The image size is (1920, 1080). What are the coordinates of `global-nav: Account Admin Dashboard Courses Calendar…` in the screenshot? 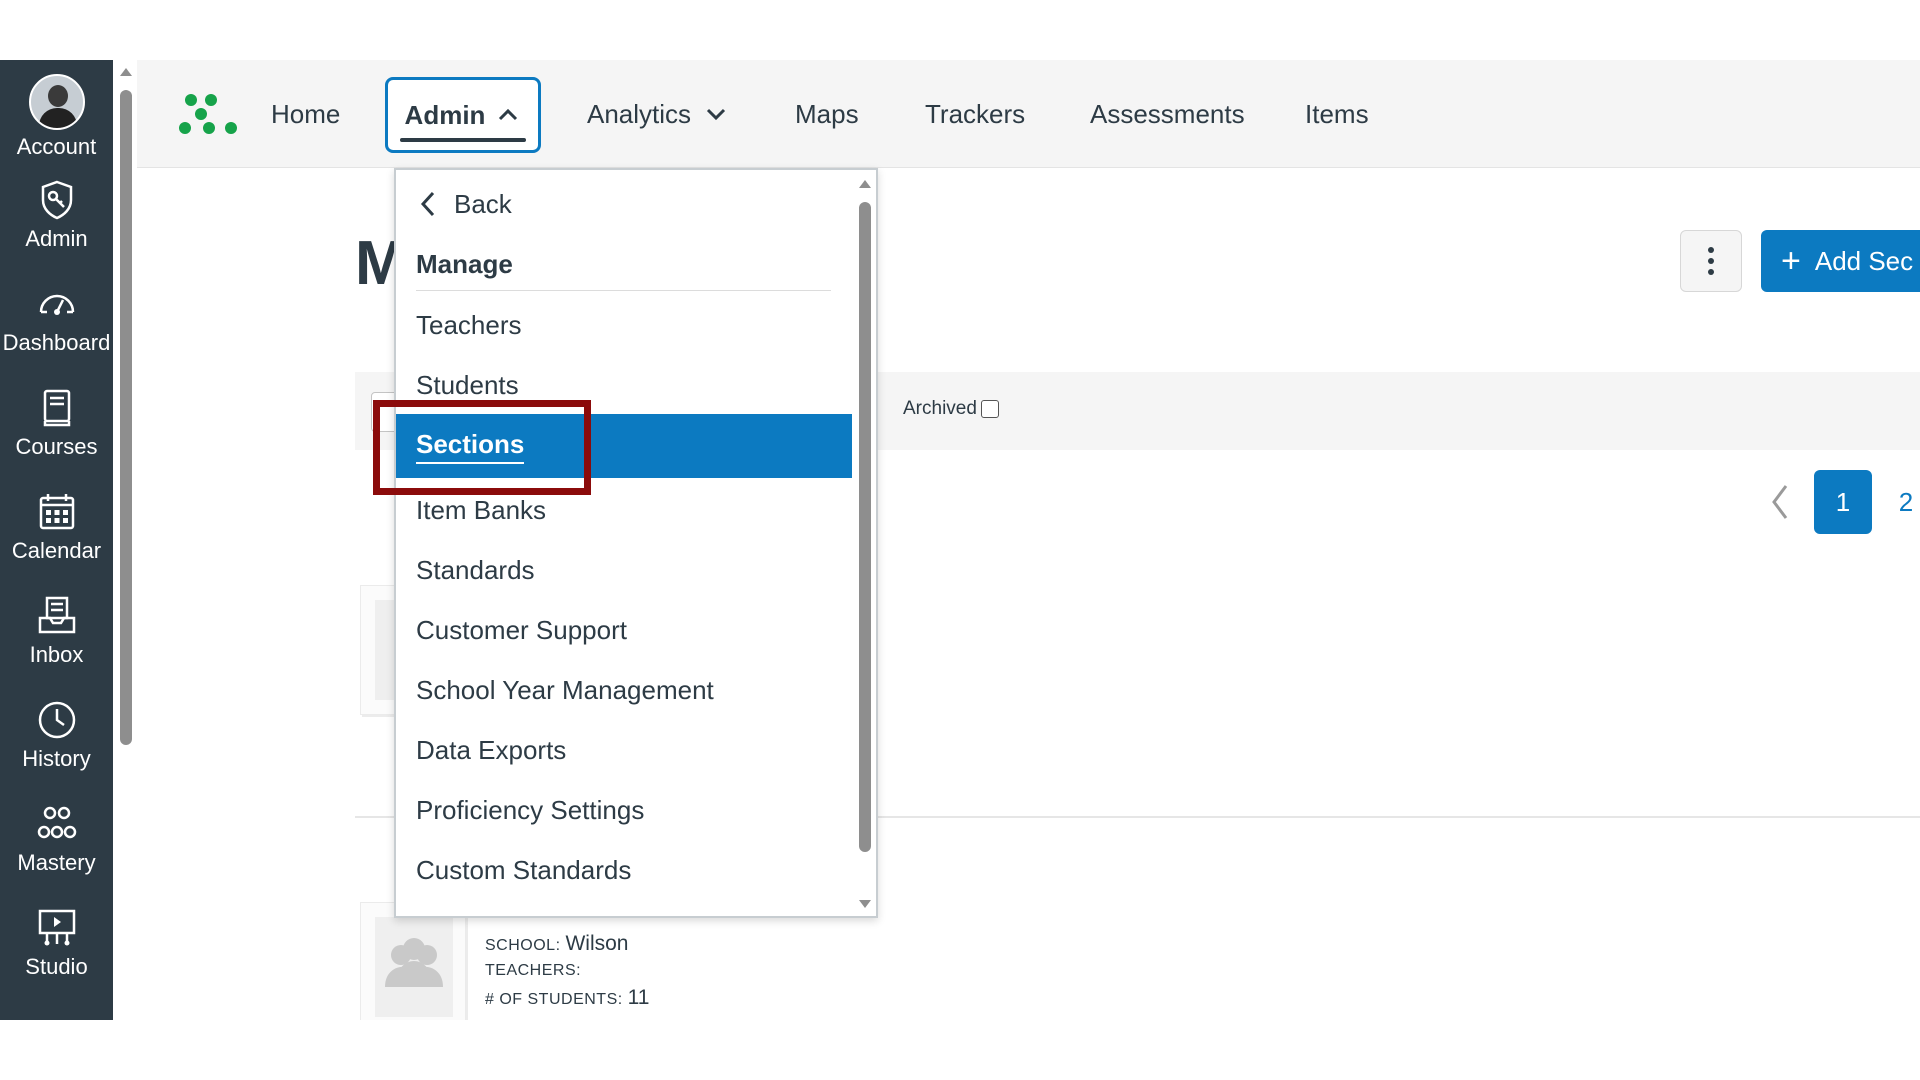 It's located at (56, 540).